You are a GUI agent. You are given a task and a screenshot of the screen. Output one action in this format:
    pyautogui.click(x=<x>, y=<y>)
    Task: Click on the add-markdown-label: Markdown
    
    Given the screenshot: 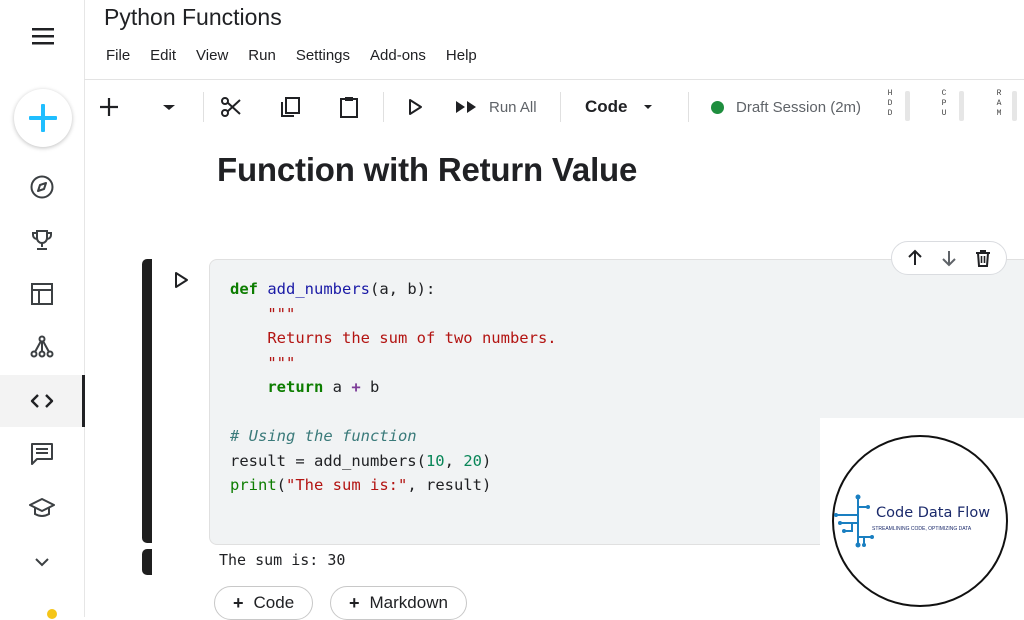 What is the action you would take?
    pyautogui.click(x=408, y=602)
    